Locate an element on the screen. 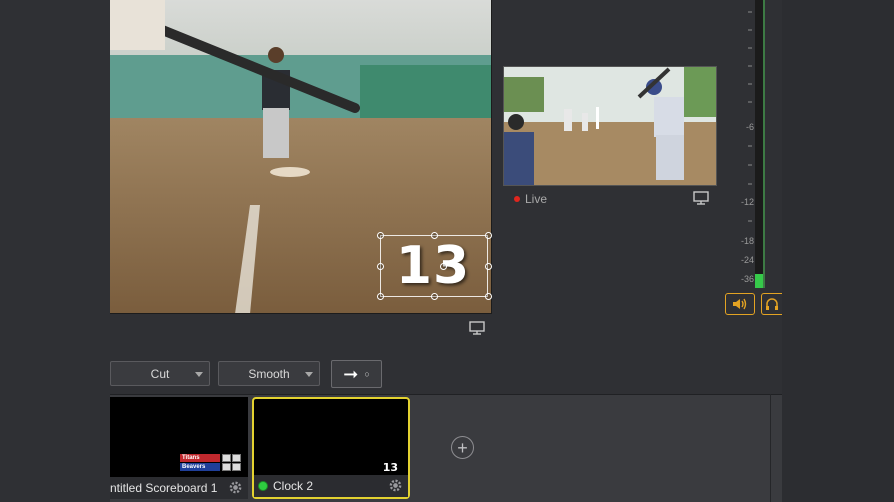  speaker-icon is located at coordinates (740, 304).